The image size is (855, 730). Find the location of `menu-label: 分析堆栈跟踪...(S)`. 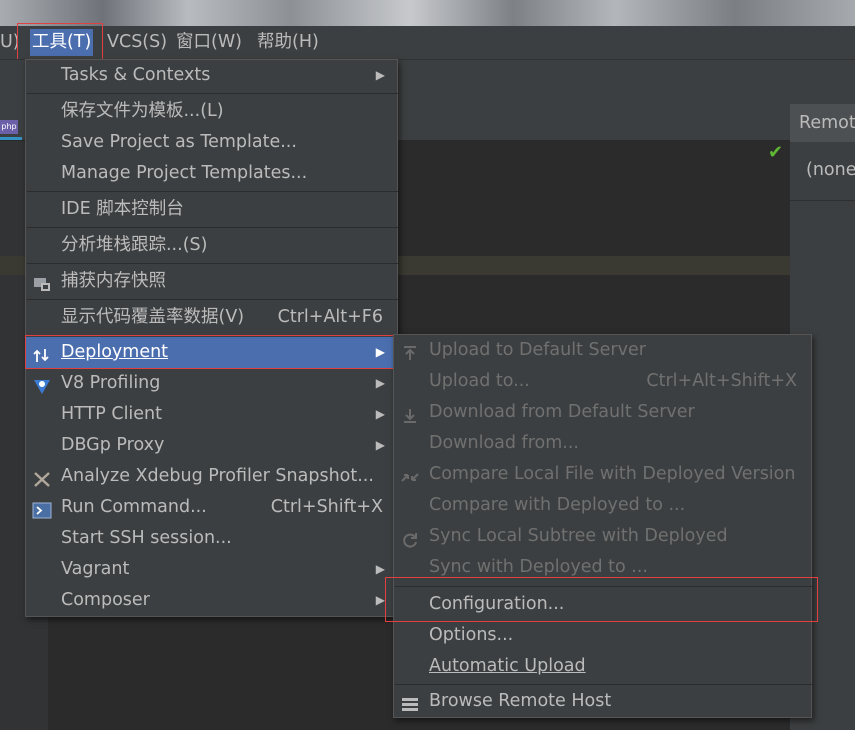

menu-label: 分析堆栈跟踪...(S) is located at coordinates (134, 245).